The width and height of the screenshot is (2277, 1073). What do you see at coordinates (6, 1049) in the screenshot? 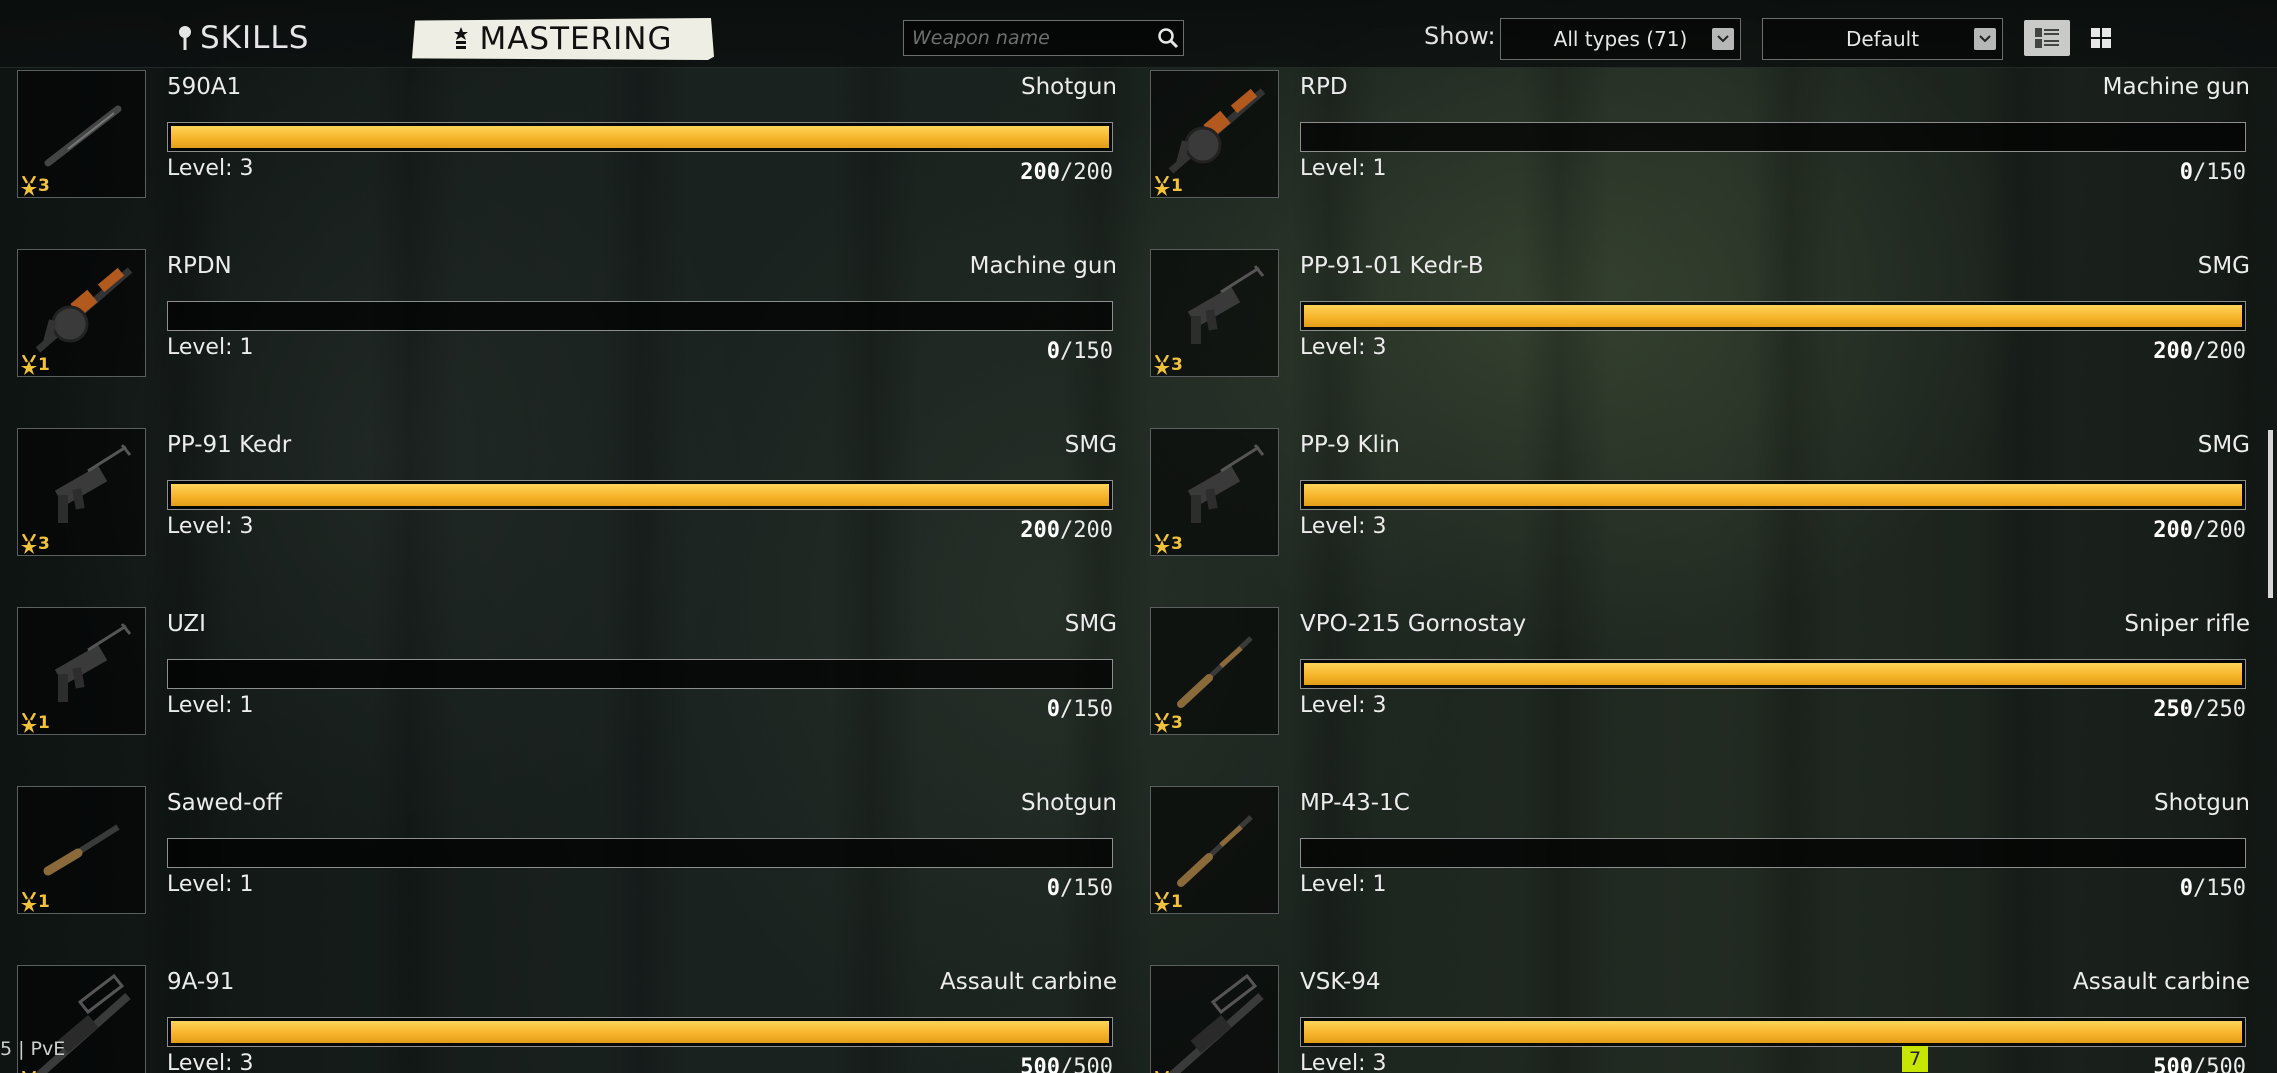
I see `edge-text: 5` at bounding box center [6, 1049].